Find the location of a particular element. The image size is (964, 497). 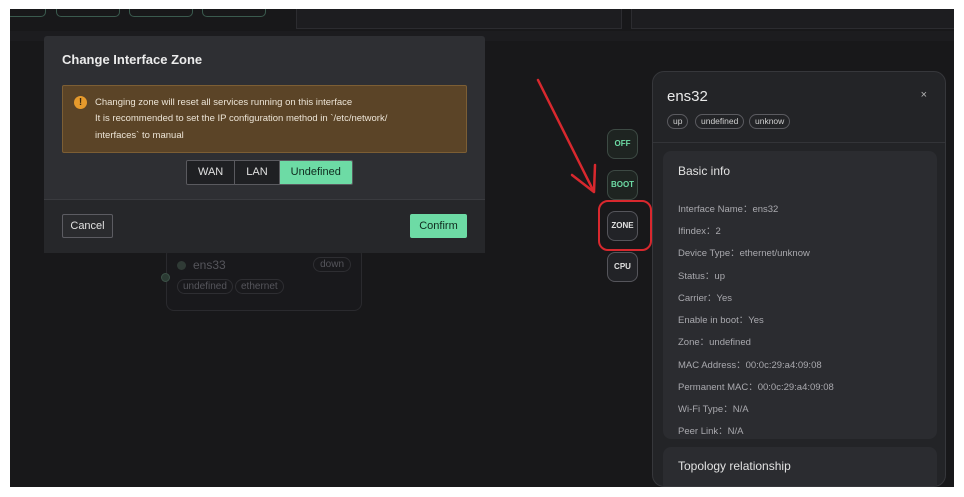

info-device-type: Device Type：ethernet/unknow is located at coordinates (744, 253).